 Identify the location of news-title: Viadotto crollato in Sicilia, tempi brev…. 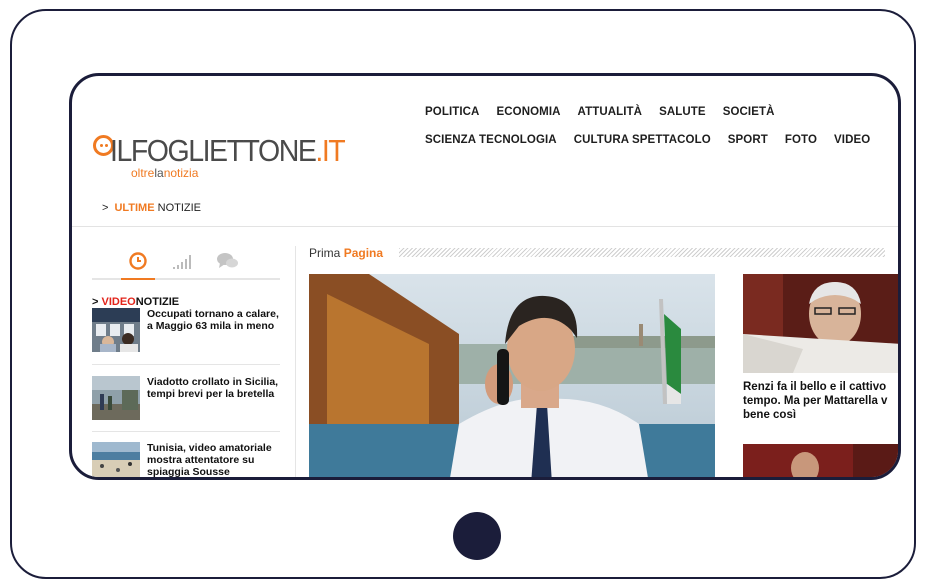
(215, 388).